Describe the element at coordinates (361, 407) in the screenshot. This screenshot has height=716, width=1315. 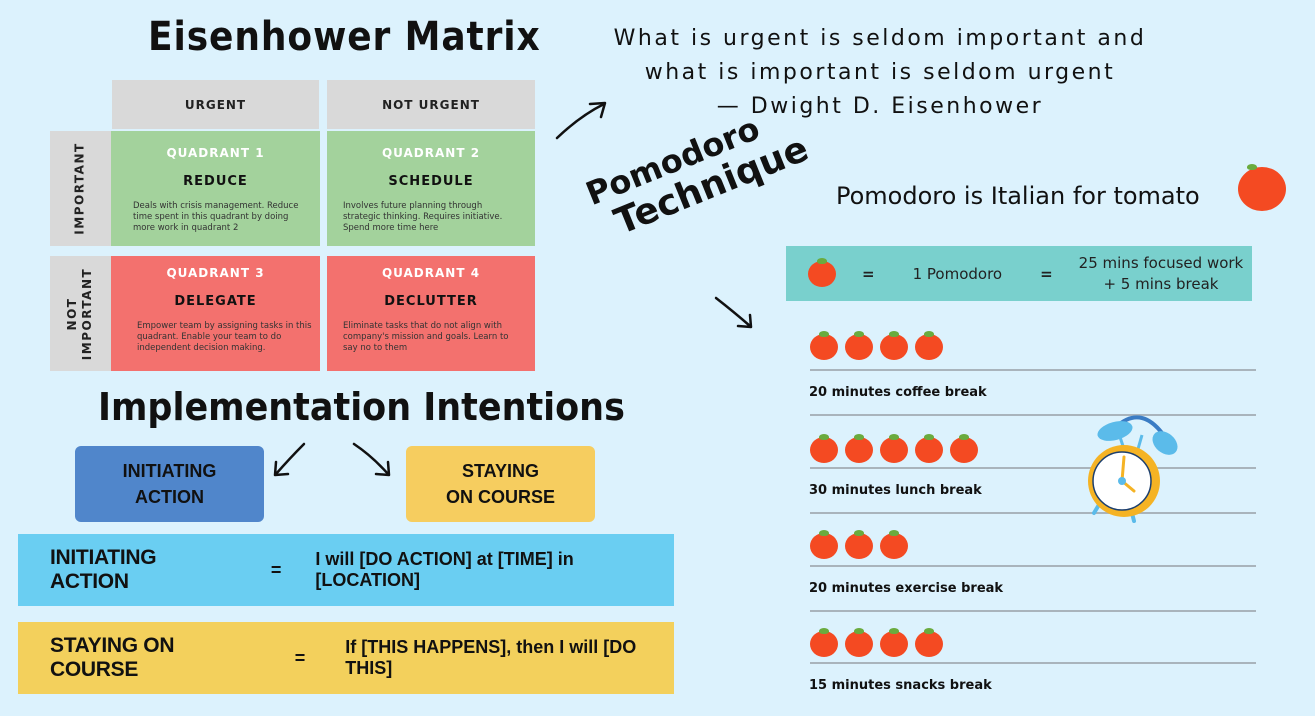
I see `implementation-title: Implementation Intentions` at that location.